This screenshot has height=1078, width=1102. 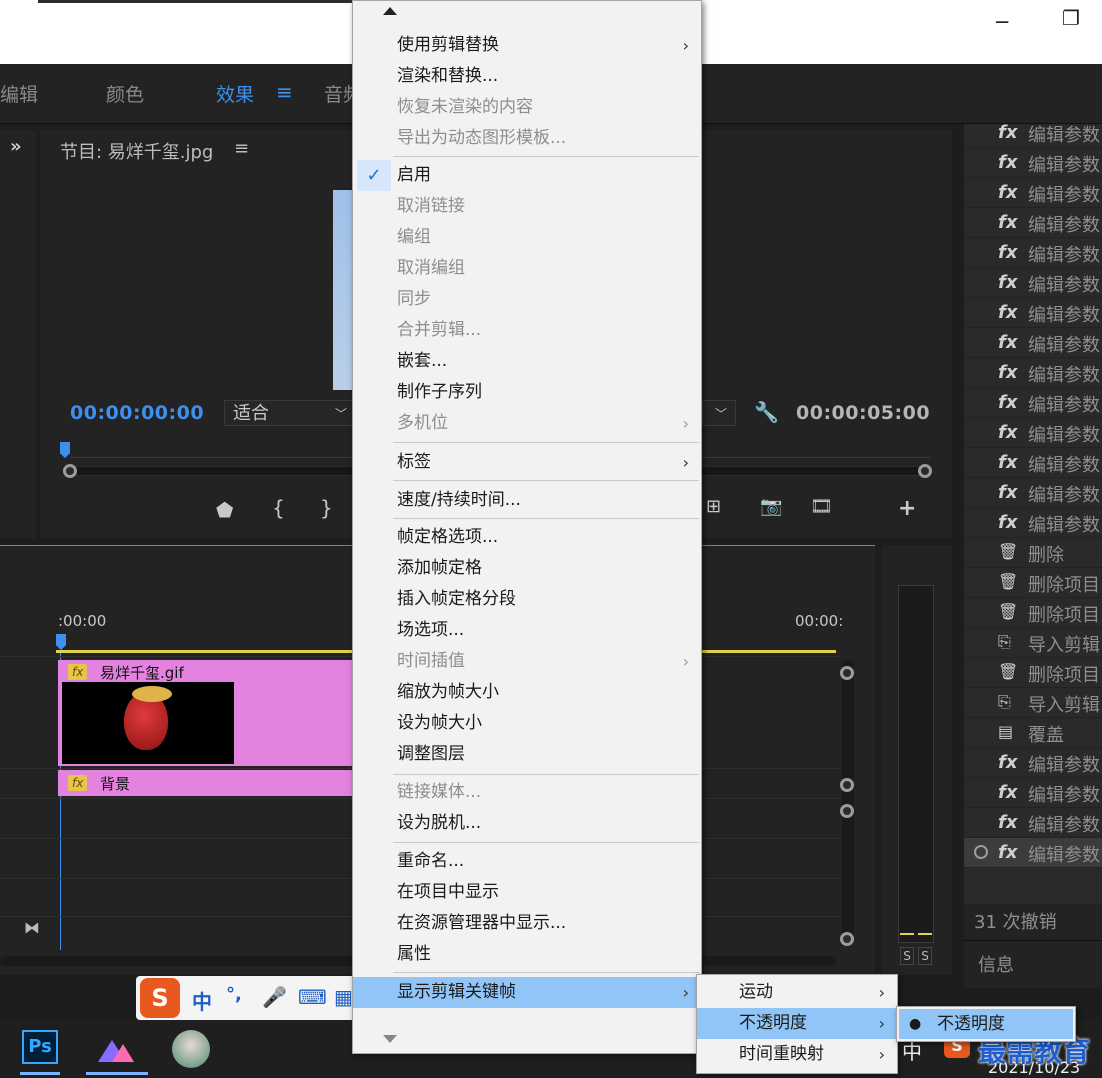 What do you see at coordinates (70, 471) in the screenshot?
I see `zoom-handle-left` at bounding box center [70, 471].